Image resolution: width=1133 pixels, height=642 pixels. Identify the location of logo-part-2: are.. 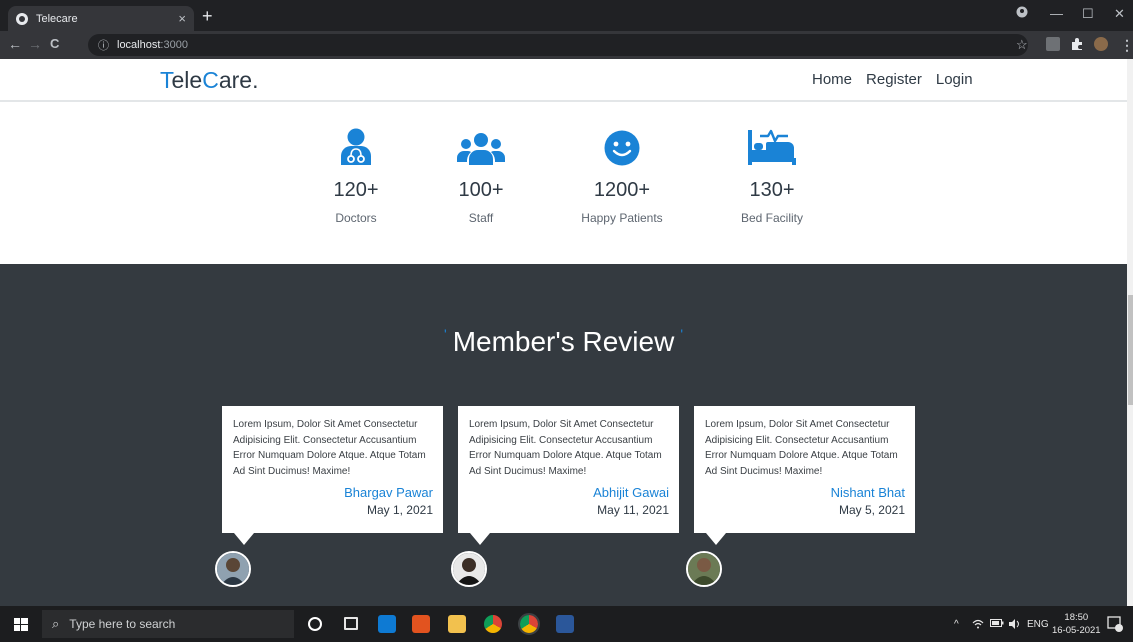
(238, 80).